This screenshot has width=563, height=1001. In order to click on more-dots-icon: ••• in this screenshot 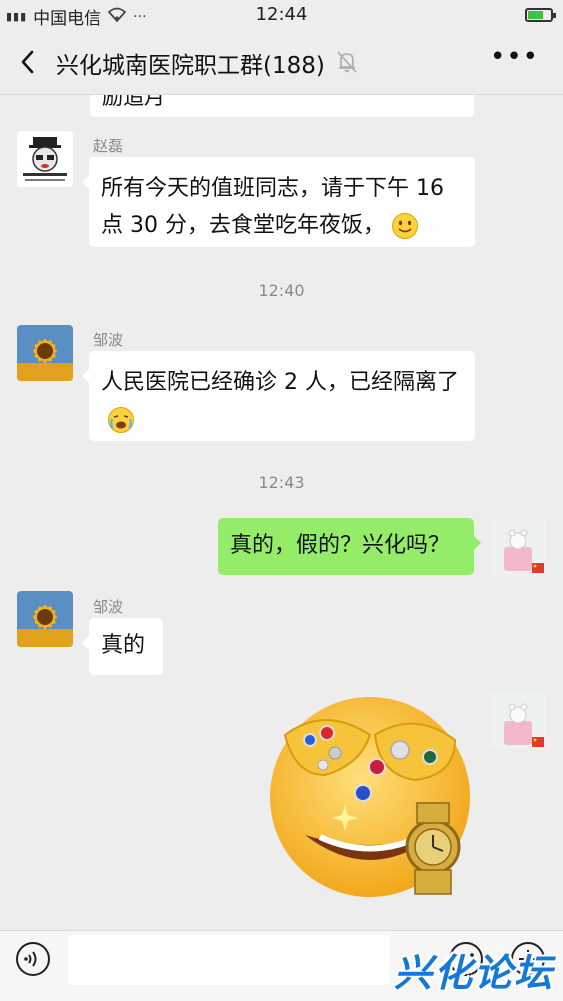, I will do `click(514, 57)`.